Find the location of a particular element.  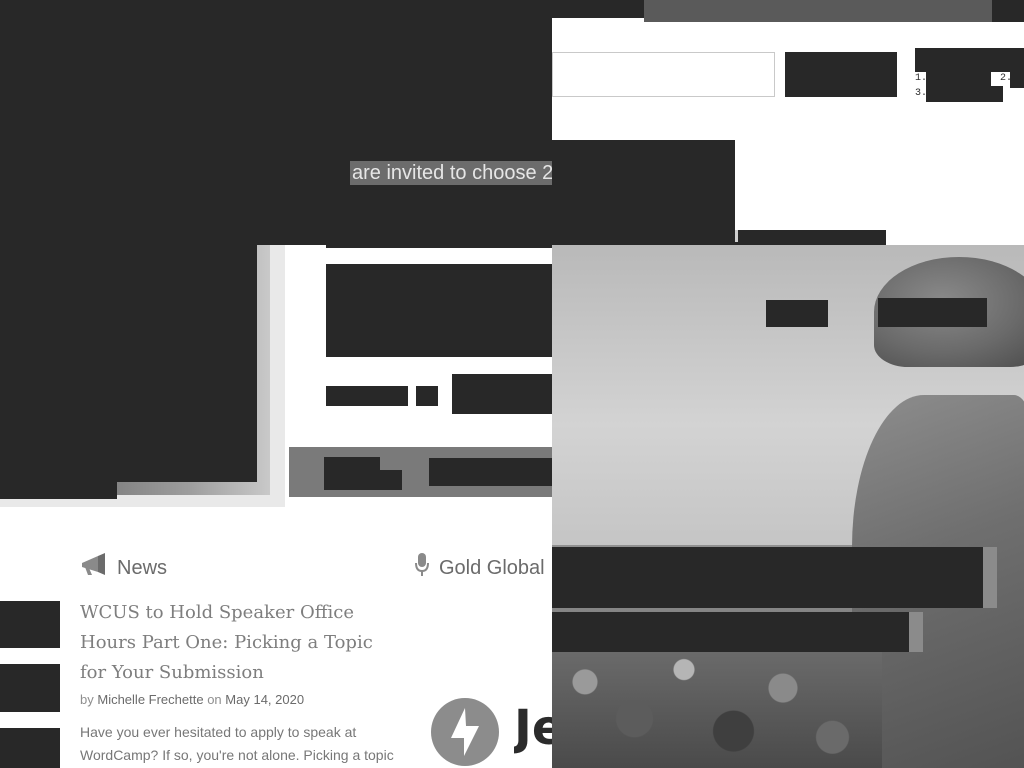

post-date-link: May 14, 2020 is located at coordinates (264, 699).